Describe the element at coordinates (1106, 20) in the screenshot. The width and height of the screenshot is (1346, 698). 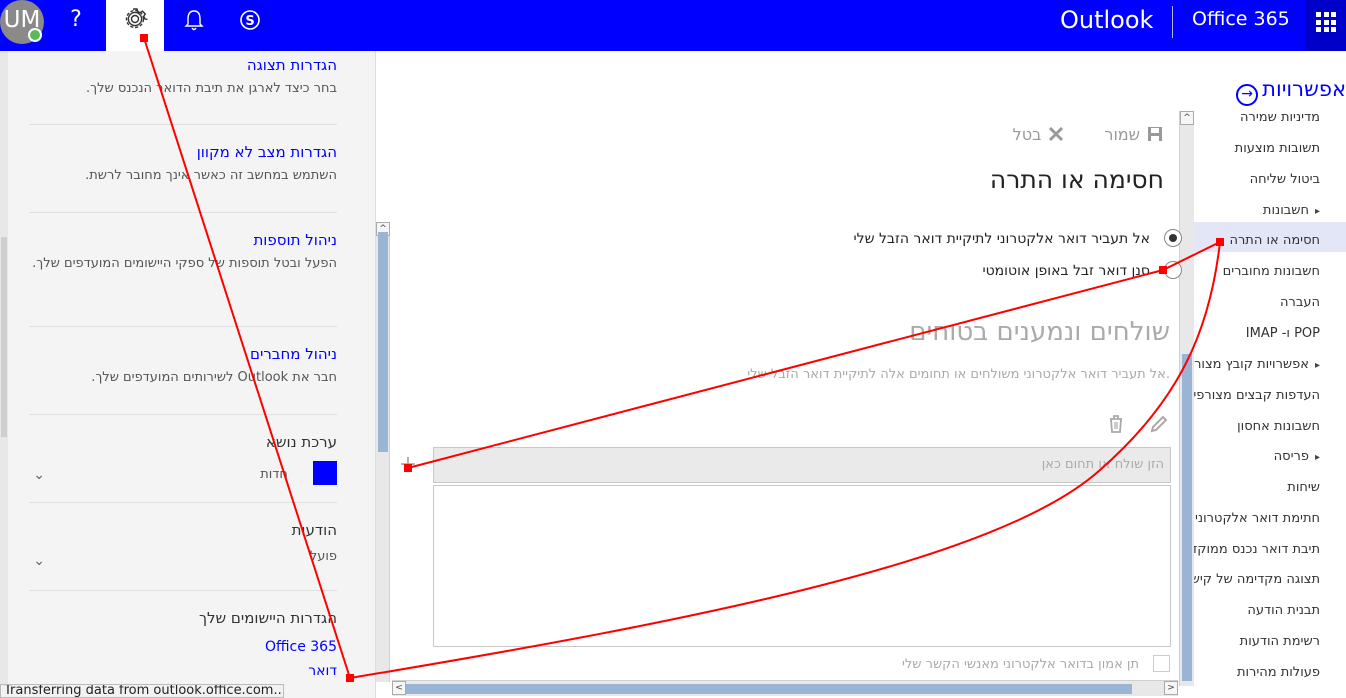
I see `app-name: Outlook` at that location.